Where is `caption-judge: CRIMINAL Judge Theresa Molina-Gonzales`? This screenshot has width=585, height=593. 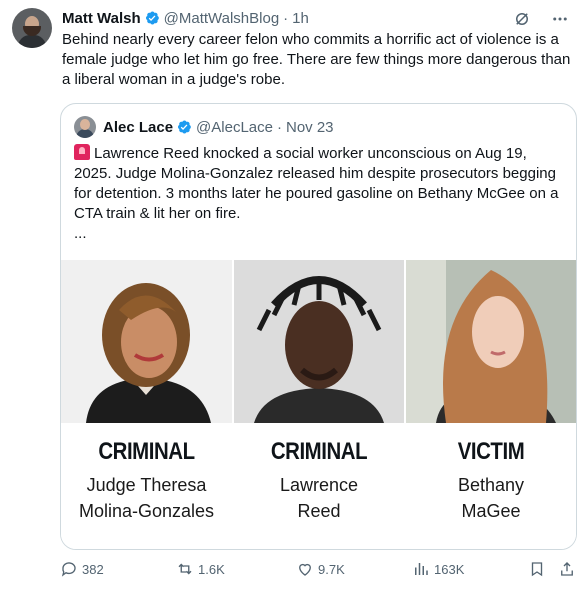
caption-judge: CRIMINAL Judge Theresa Molina-Gonzales is located at coordinates (146, 481).